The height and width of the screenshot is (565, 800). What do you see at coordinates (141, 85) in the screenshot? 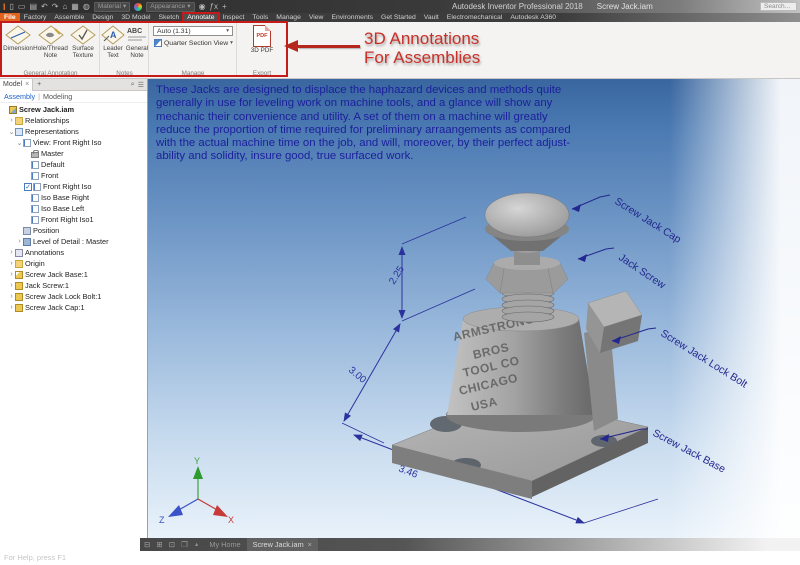
I see `menu-icon: ☰` at bounding box center [141, 85].